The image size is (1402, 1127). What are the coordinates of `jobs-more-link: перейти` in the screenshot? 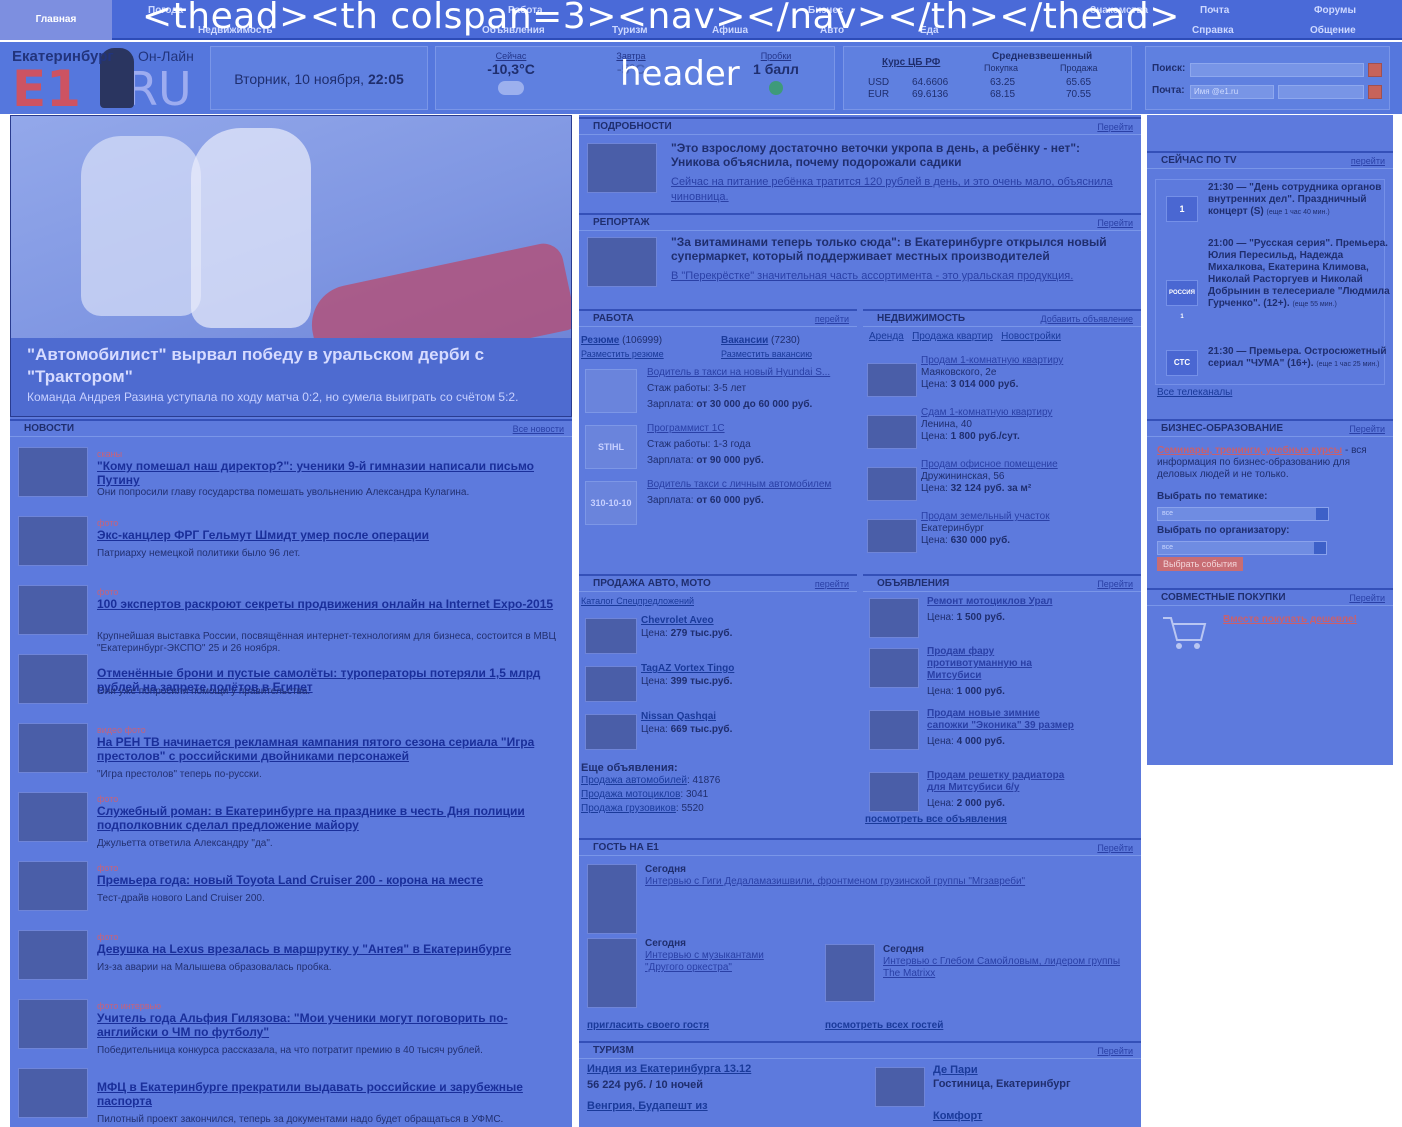 It's located at (832, 319).